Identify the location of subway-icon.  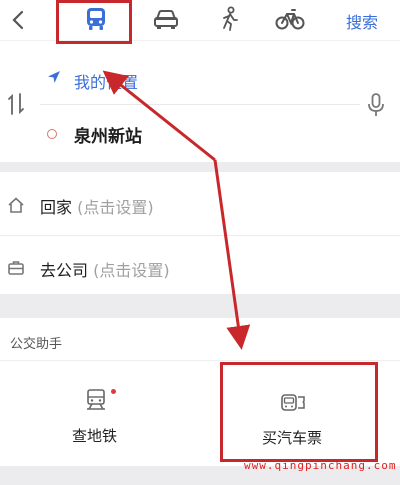
(96, 400).